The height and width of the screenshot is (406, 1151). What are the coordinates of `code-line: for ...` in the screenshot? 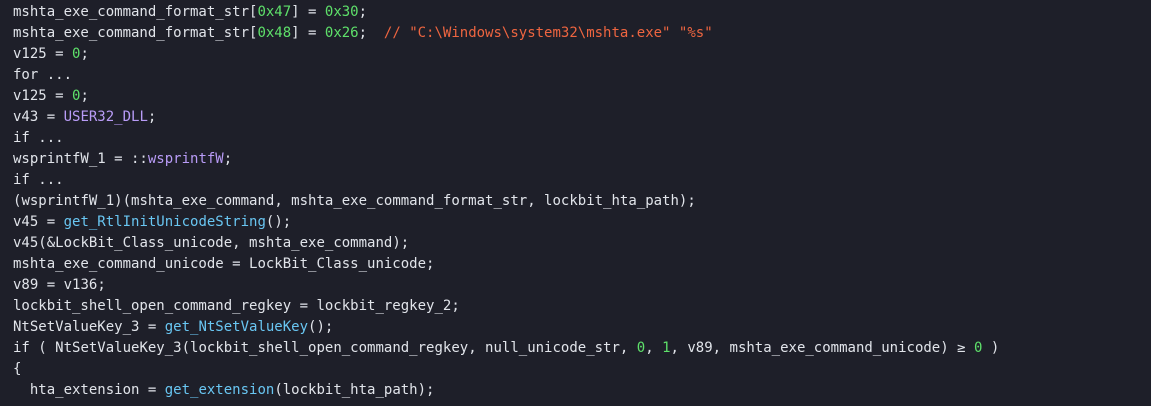 It's located at (582, 75).